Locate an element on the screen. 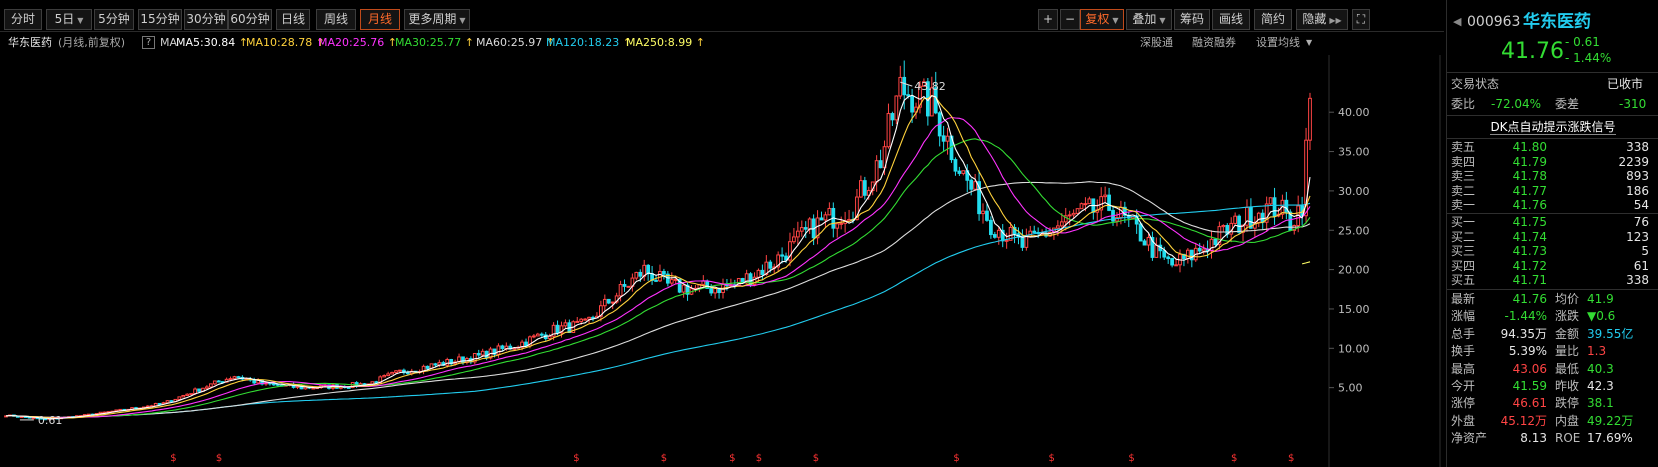 The image size is (1658, 467). tab-5day: 5日 ▼ is located at coordinates (69, 19).